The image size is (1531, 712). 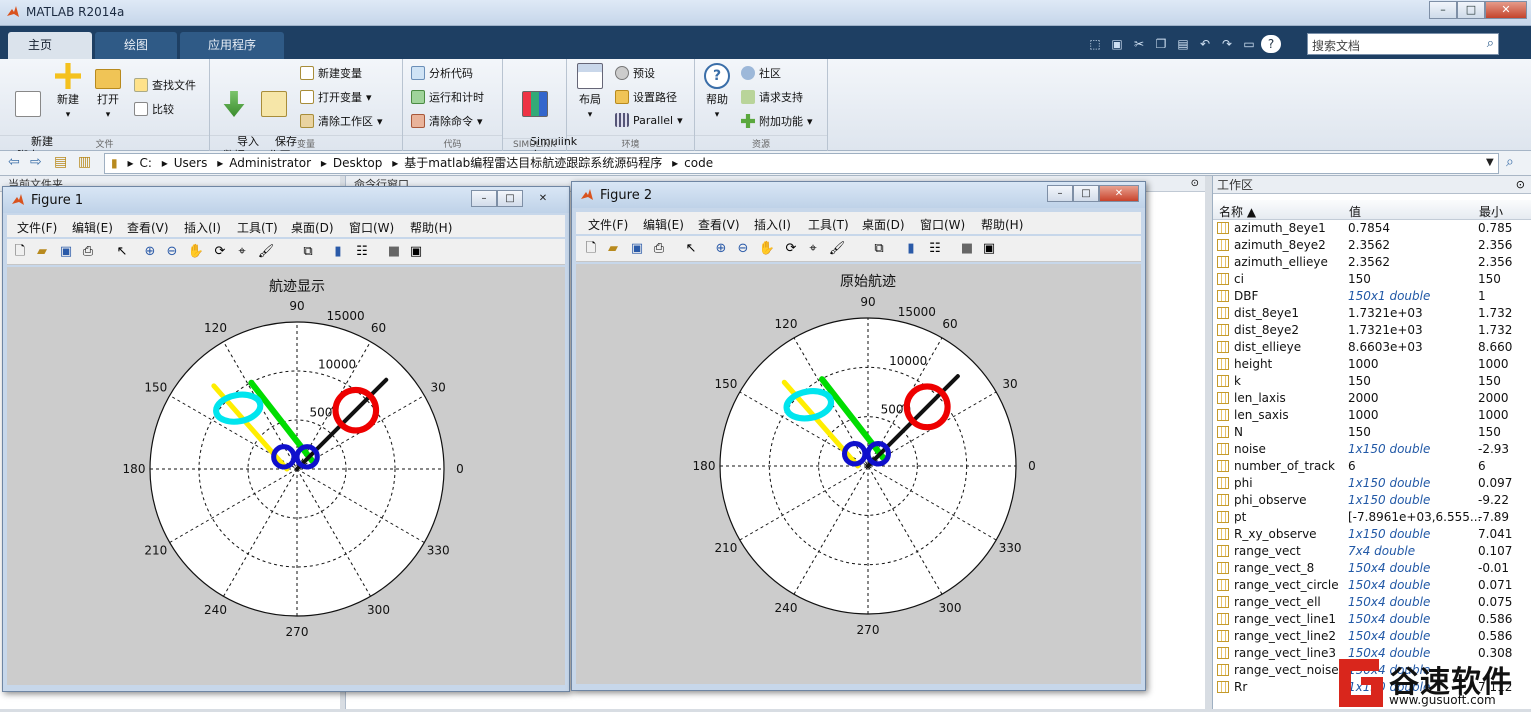 What do you see at coordinates (761, 73) in the screenshot?
I see `community-button: 社区` at bounding box center [761, 73].